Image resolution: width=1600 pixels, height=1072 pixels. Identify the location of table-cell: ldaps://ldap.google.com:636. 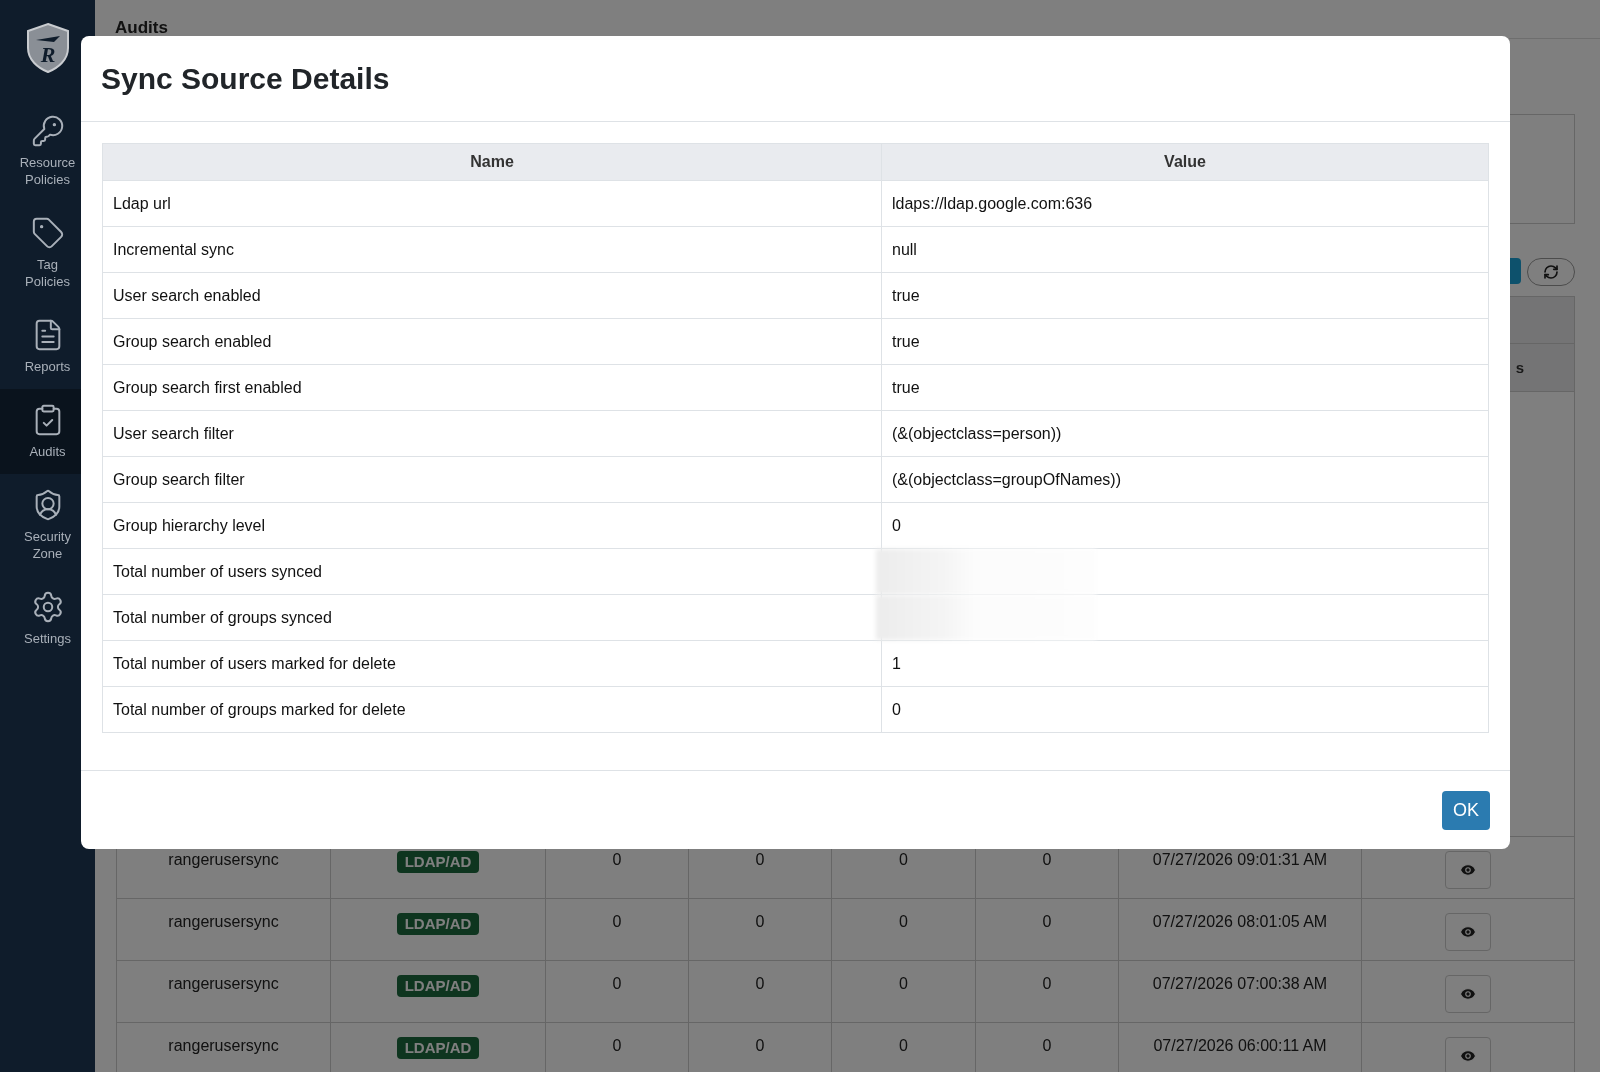
(992, 203).